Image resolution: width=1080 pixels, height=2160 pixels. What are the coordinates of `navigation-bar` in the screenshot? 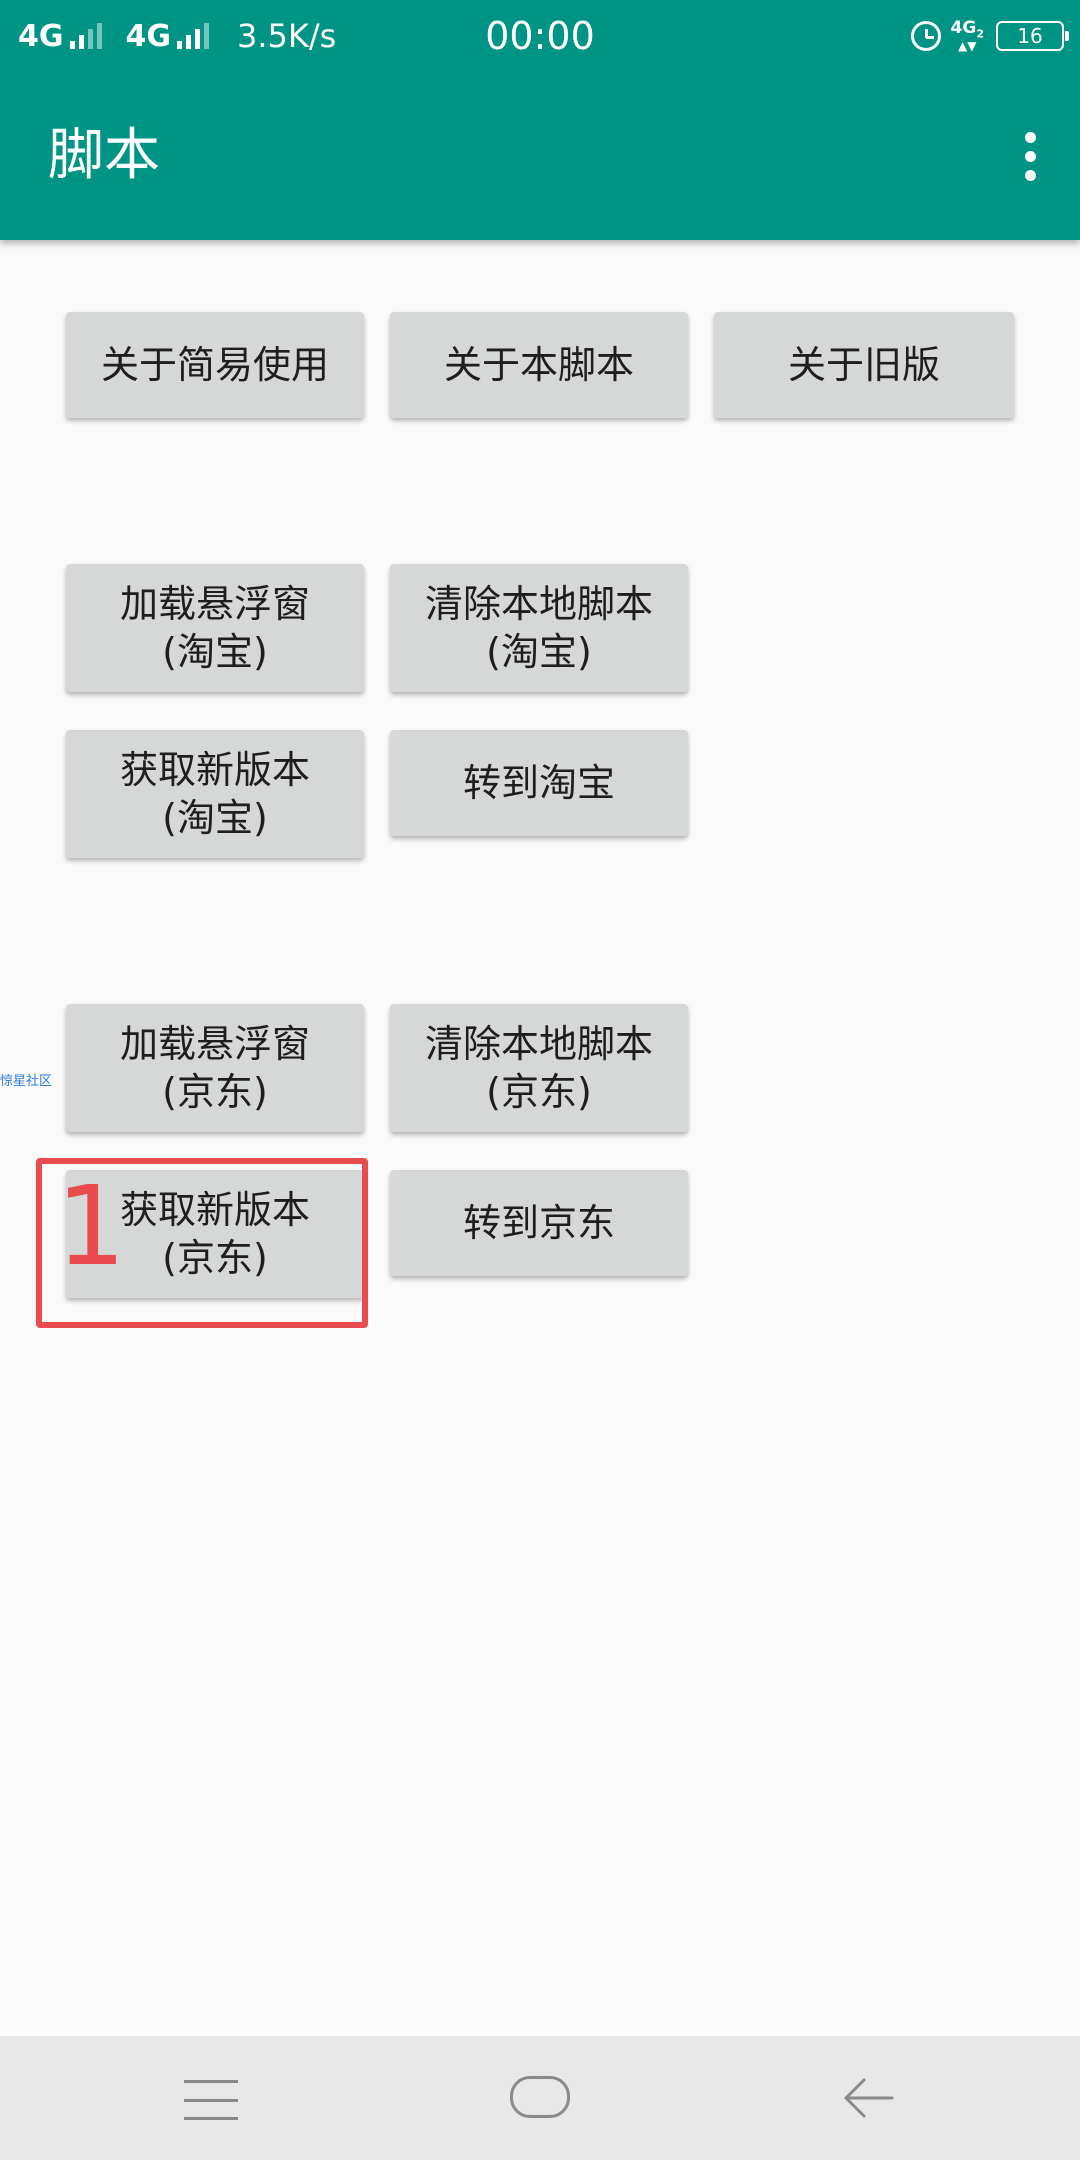 It's located at (540, 2098).